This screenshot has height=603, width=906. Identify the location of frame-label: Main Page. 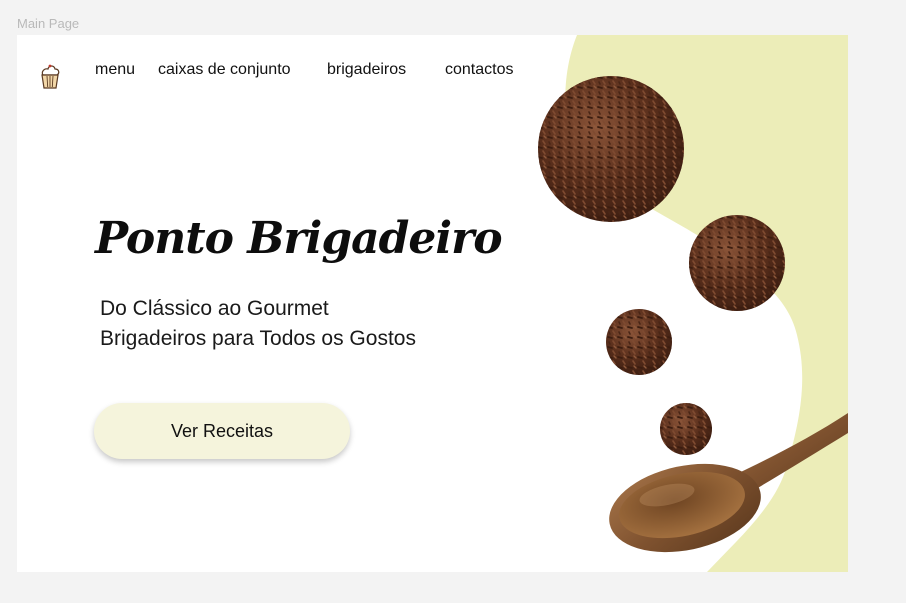
(48, 23).